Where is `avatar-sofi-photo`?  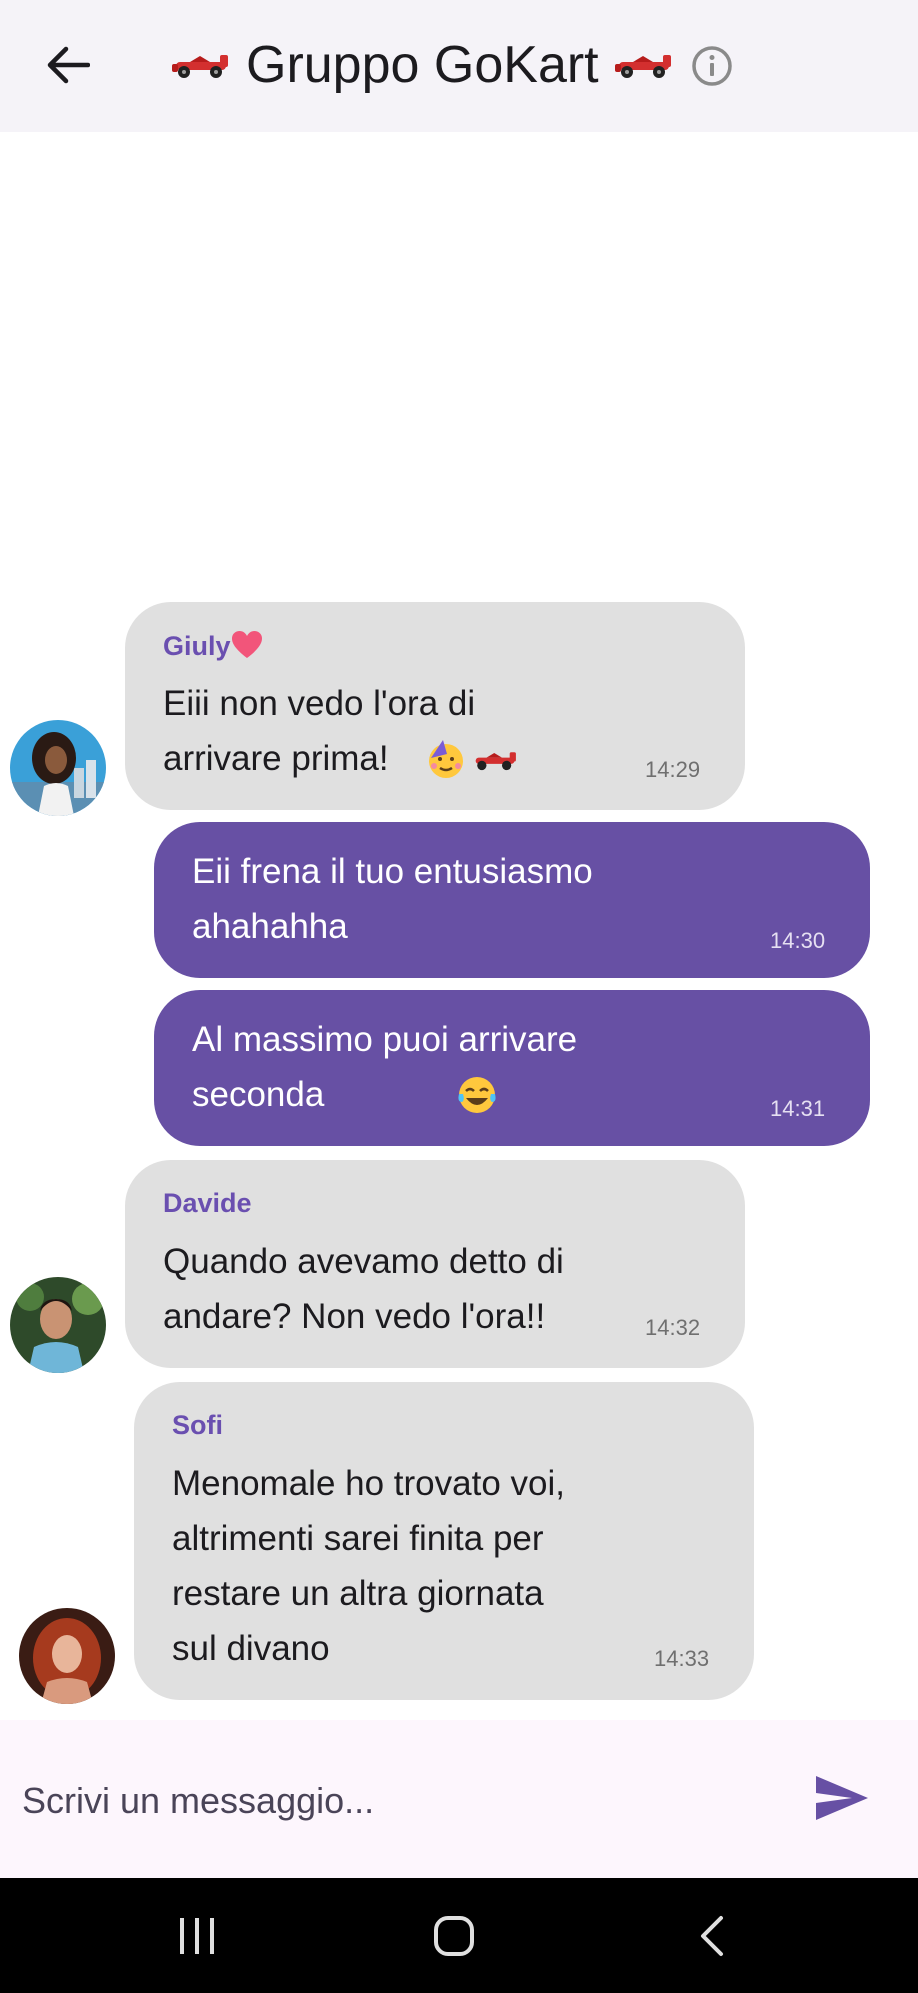
avatar-sofi-photo is located at coordinates (67, 1656).